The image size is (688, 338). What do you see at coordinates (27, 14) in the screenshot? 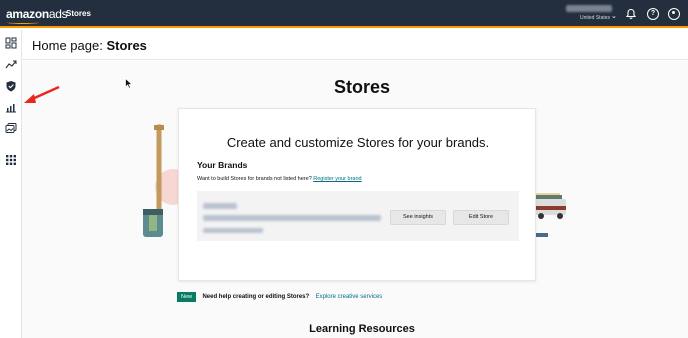
I see `logo-main-text: amazon` at bounding box center [27, 14].